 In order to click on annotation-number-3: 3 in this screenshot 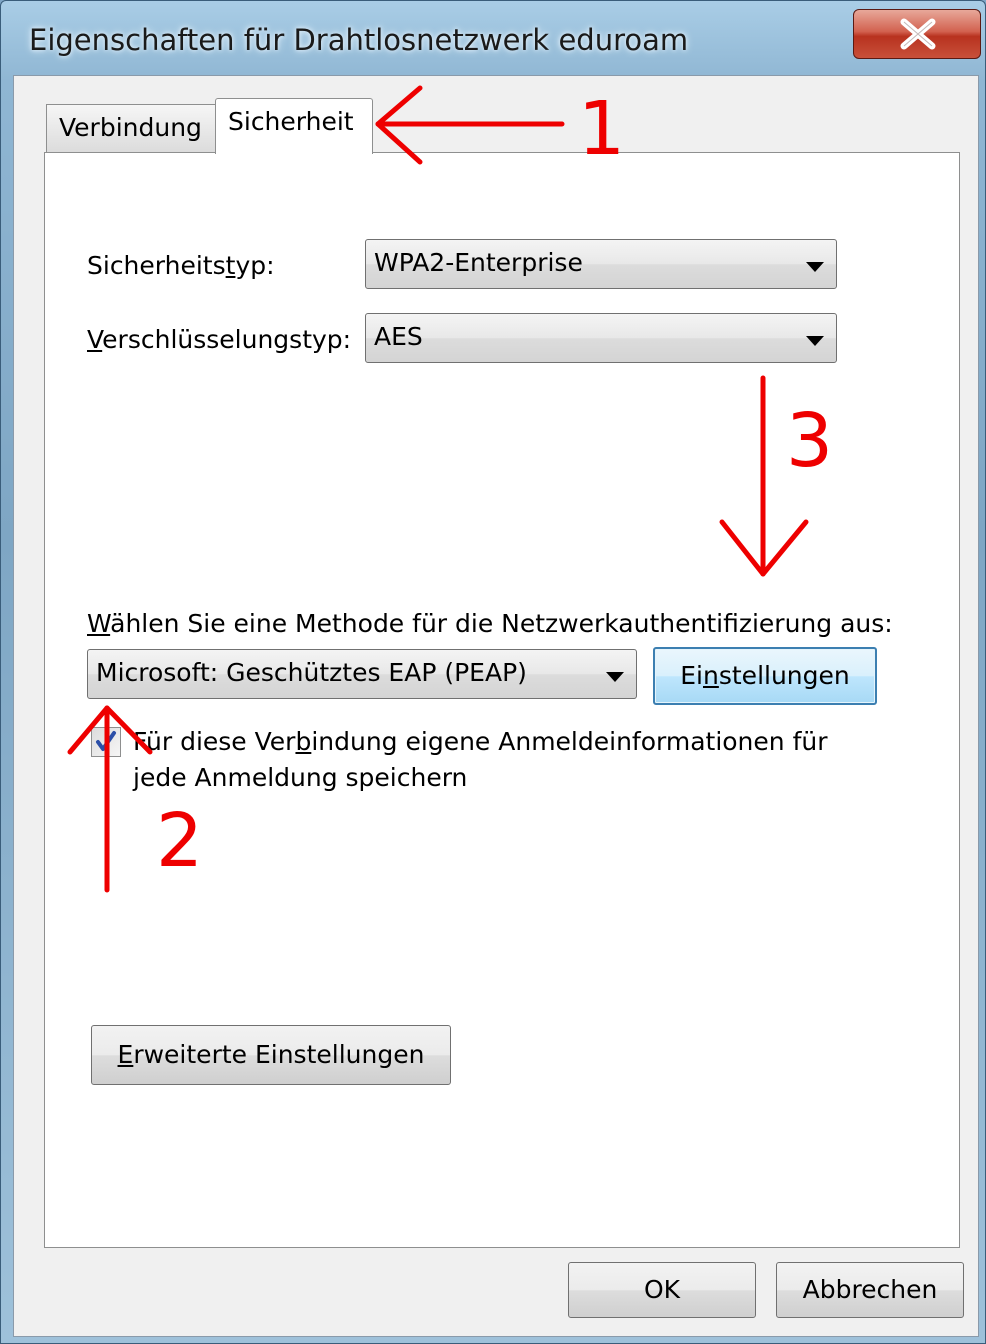, I will do `click(810, 441)`.